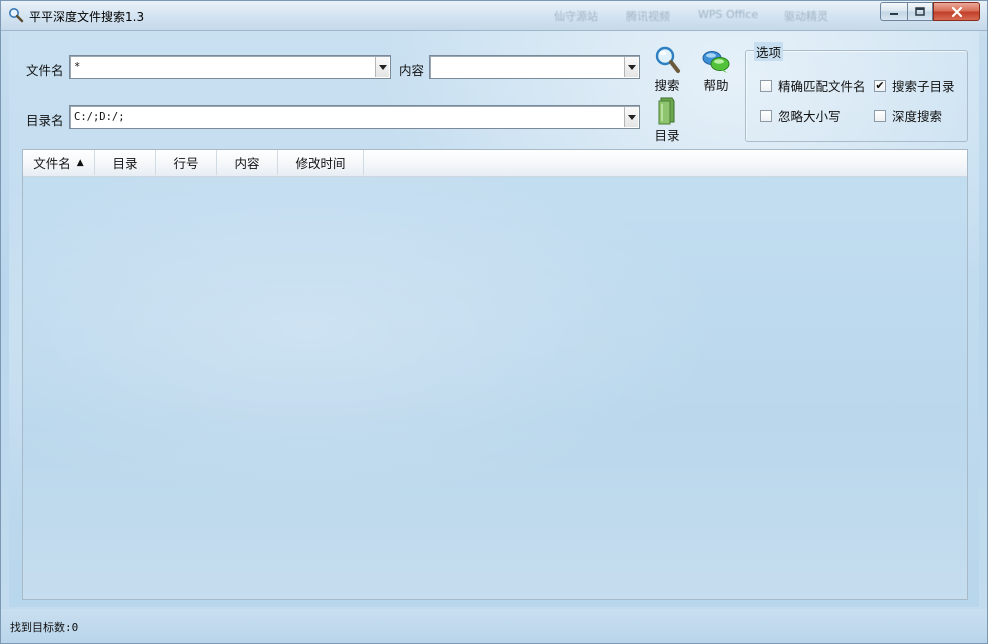 Image resolution: width=988 pixels, height=644 pixels. I want to click on column-header-label: 行号, so click(186, 163).